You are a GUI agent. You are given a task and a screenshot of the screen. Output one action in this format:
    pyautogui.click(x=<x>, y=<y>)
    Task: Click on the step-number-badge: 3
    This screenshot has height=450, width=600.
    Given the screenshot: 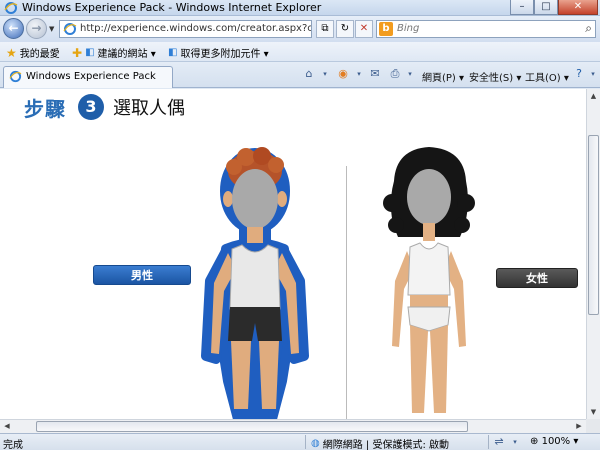 What is the action you would take?
    pyautogui.click(x=91, y=107)
    